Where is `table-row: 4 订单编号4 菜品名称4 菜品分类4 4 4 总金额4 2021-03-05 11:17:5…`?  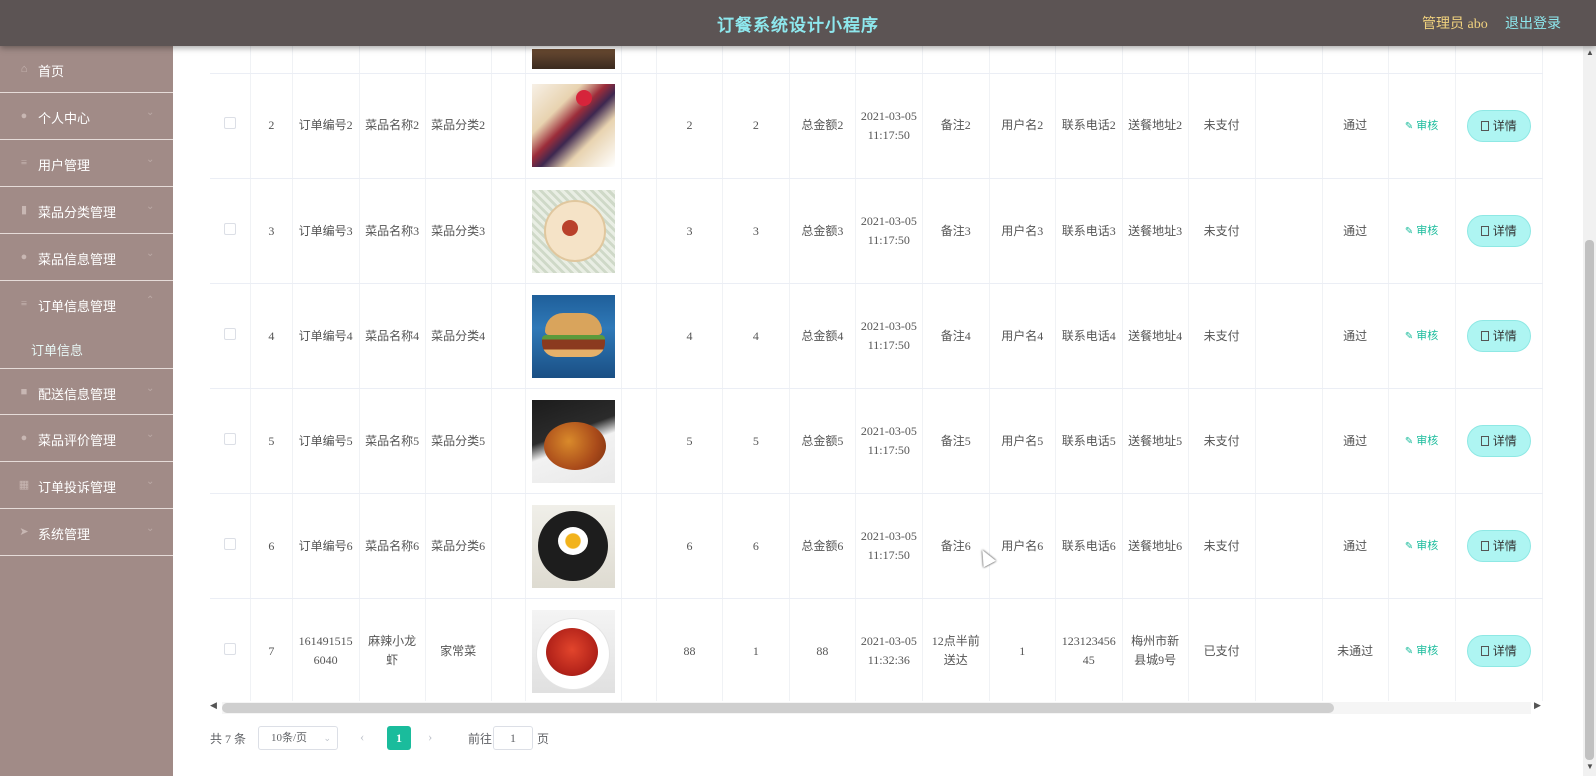
table-row: 4 订单编号4 菜品名称4 菜品分类4 4 4 总金额4 2021-03-05 11:17:5… is located at coordinates (876, 336).